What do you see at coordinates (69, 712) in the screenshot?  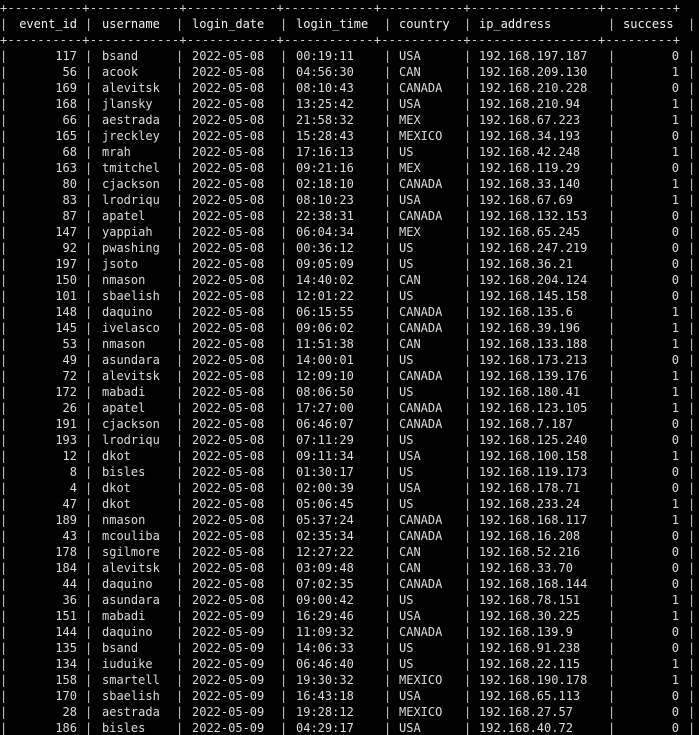 I see `cell-event-id: 28` at bounding box center [69, 712].